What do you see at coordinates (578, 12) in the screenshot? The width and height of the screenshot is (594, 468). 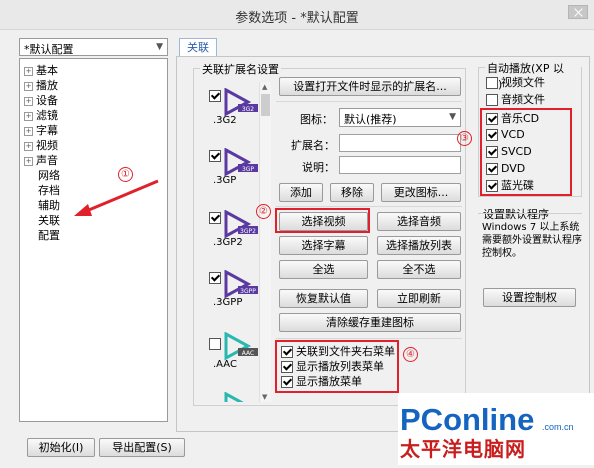 I see `close-button` at bounding box center [578, 12].